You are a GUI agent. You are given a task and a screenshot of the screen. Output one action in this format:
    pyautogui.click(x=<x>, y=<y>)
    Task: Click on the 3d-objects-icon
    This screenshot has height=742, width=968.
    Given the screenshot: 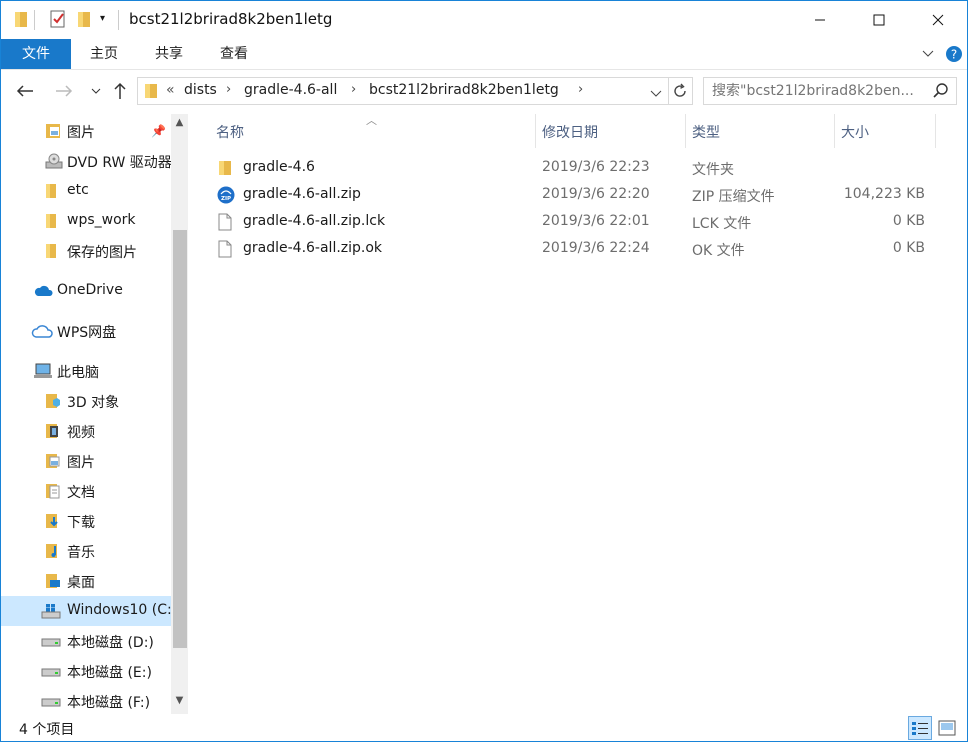 What is the action you would take?
    pyautogui.click(x=53, y=401)
    